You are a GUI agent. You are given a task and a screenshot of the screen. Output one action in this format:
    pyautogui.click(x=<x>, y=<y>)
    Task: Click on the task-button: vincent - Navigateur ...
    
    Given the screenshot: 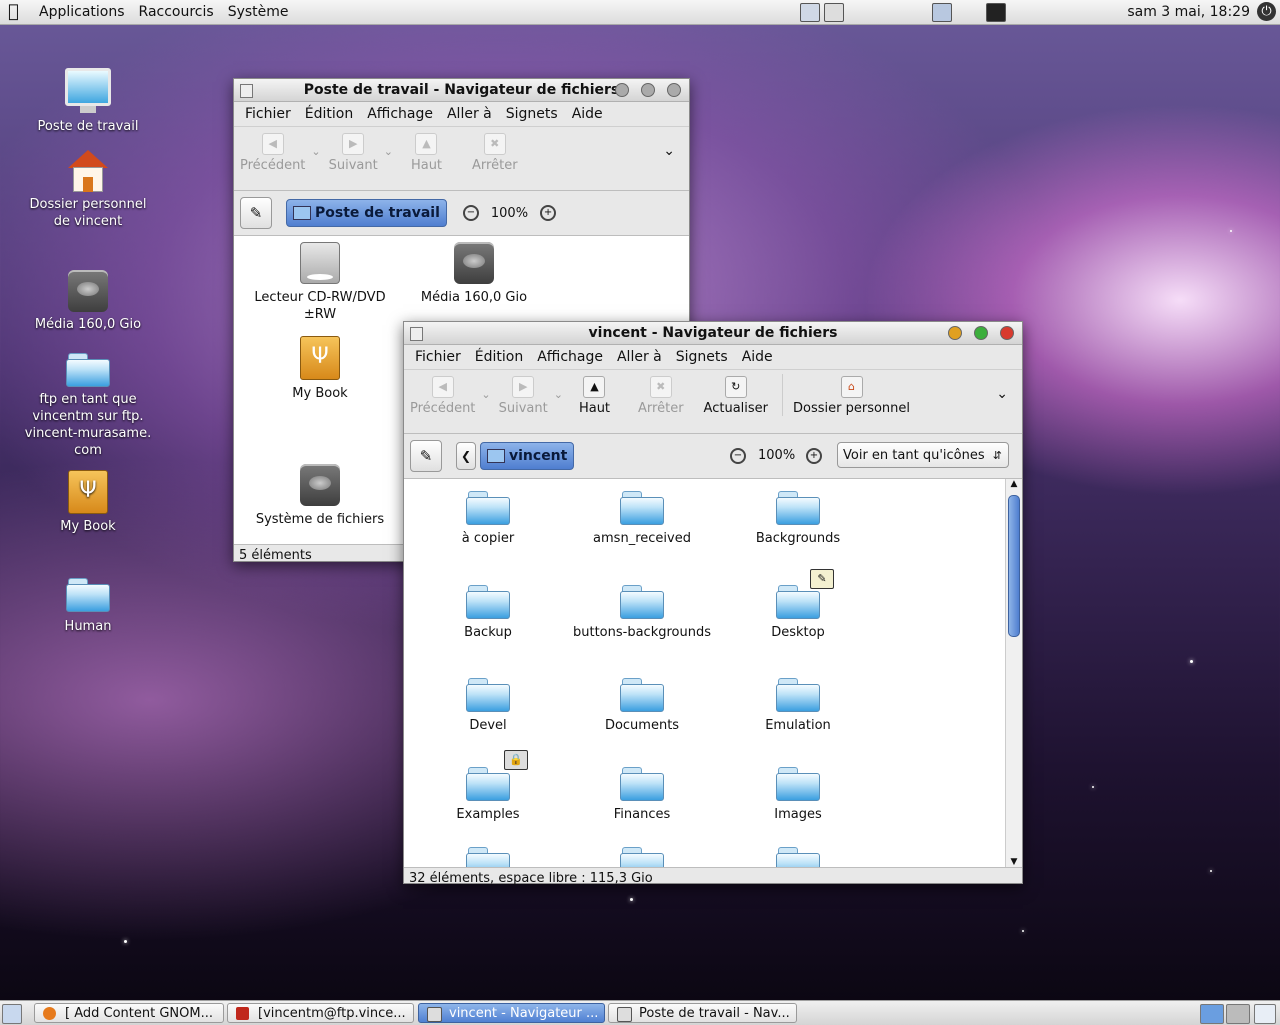 What is the action you would take?
    pyautogui.click(x=511, y=1013)
    